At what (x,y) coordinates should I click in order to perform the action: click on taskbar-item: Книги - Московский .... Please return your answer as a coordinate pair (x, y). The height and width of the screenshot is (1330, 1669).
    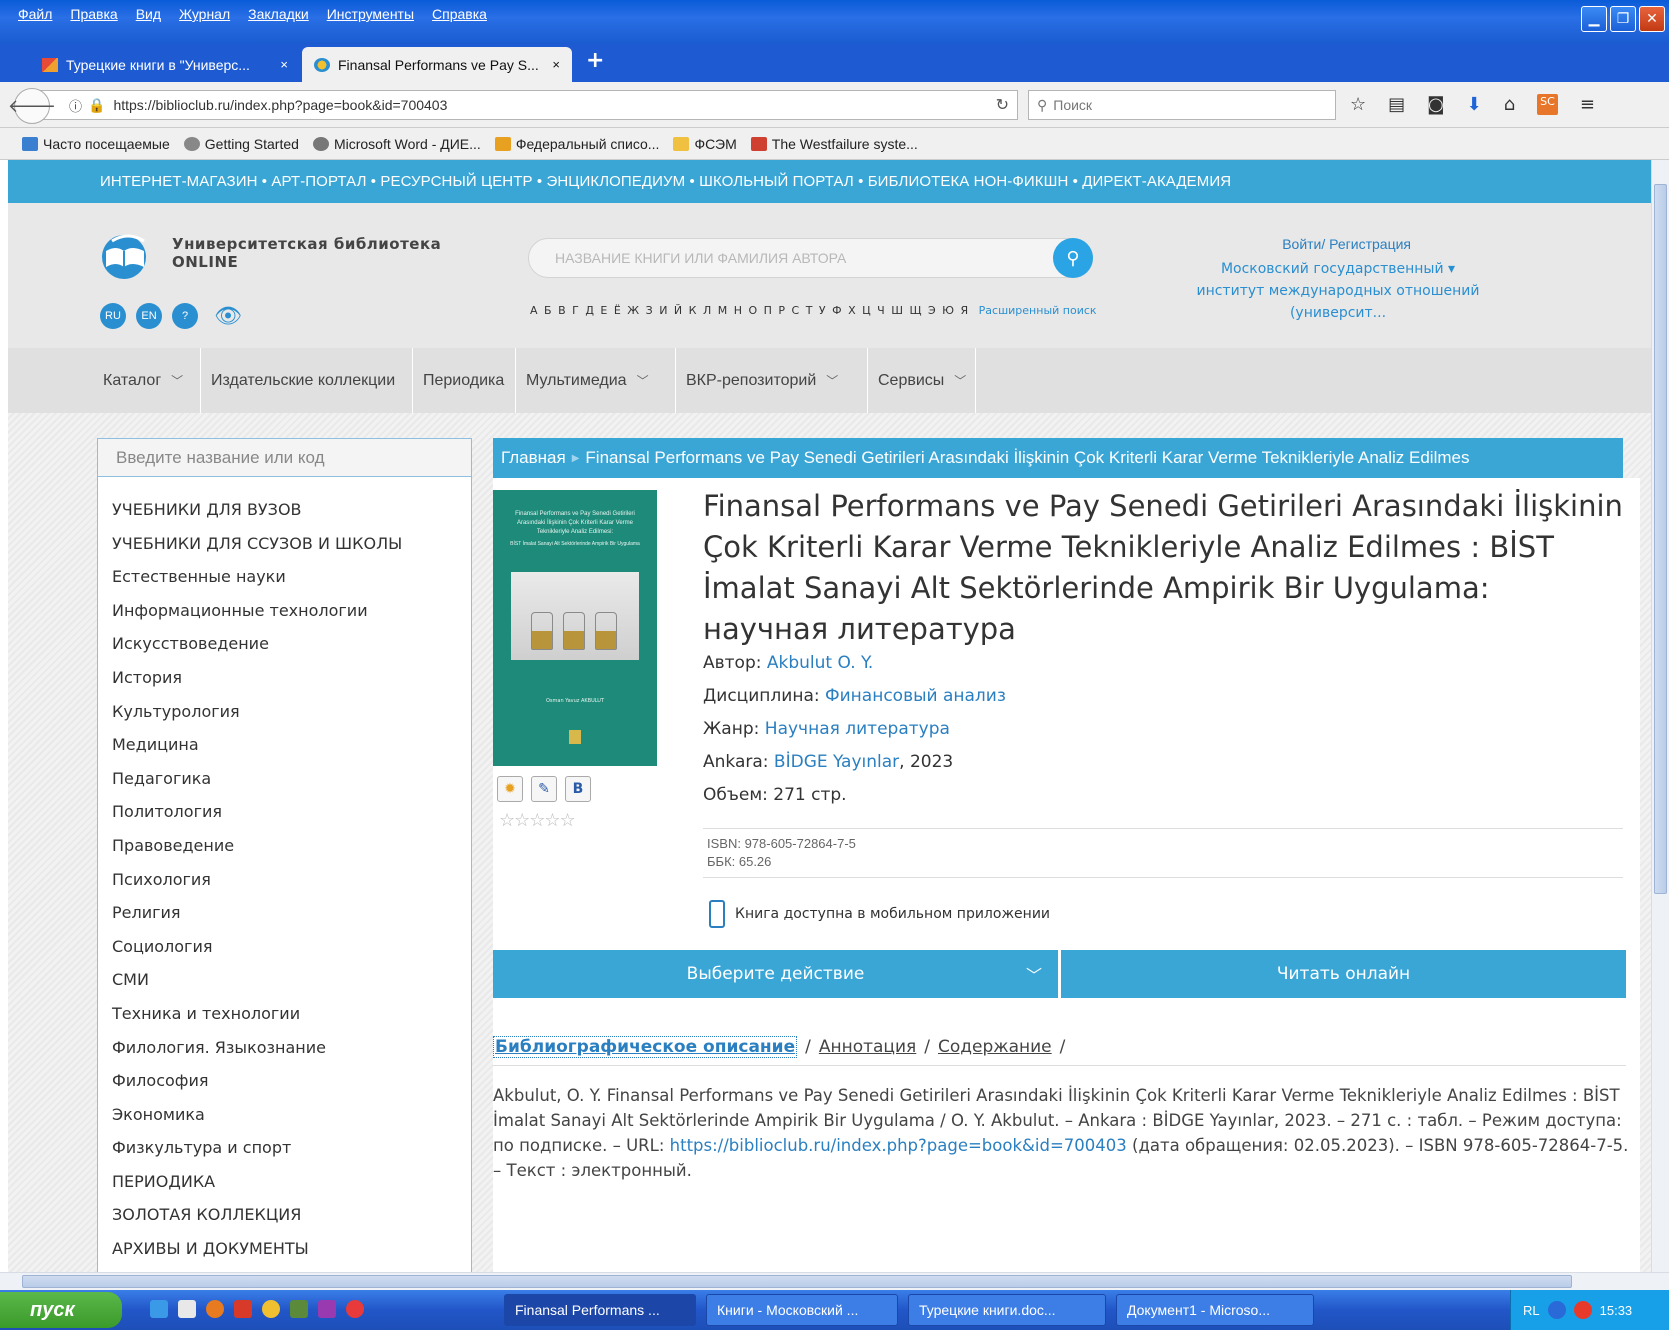
    Looking at the image, I should click on (802, 1310).